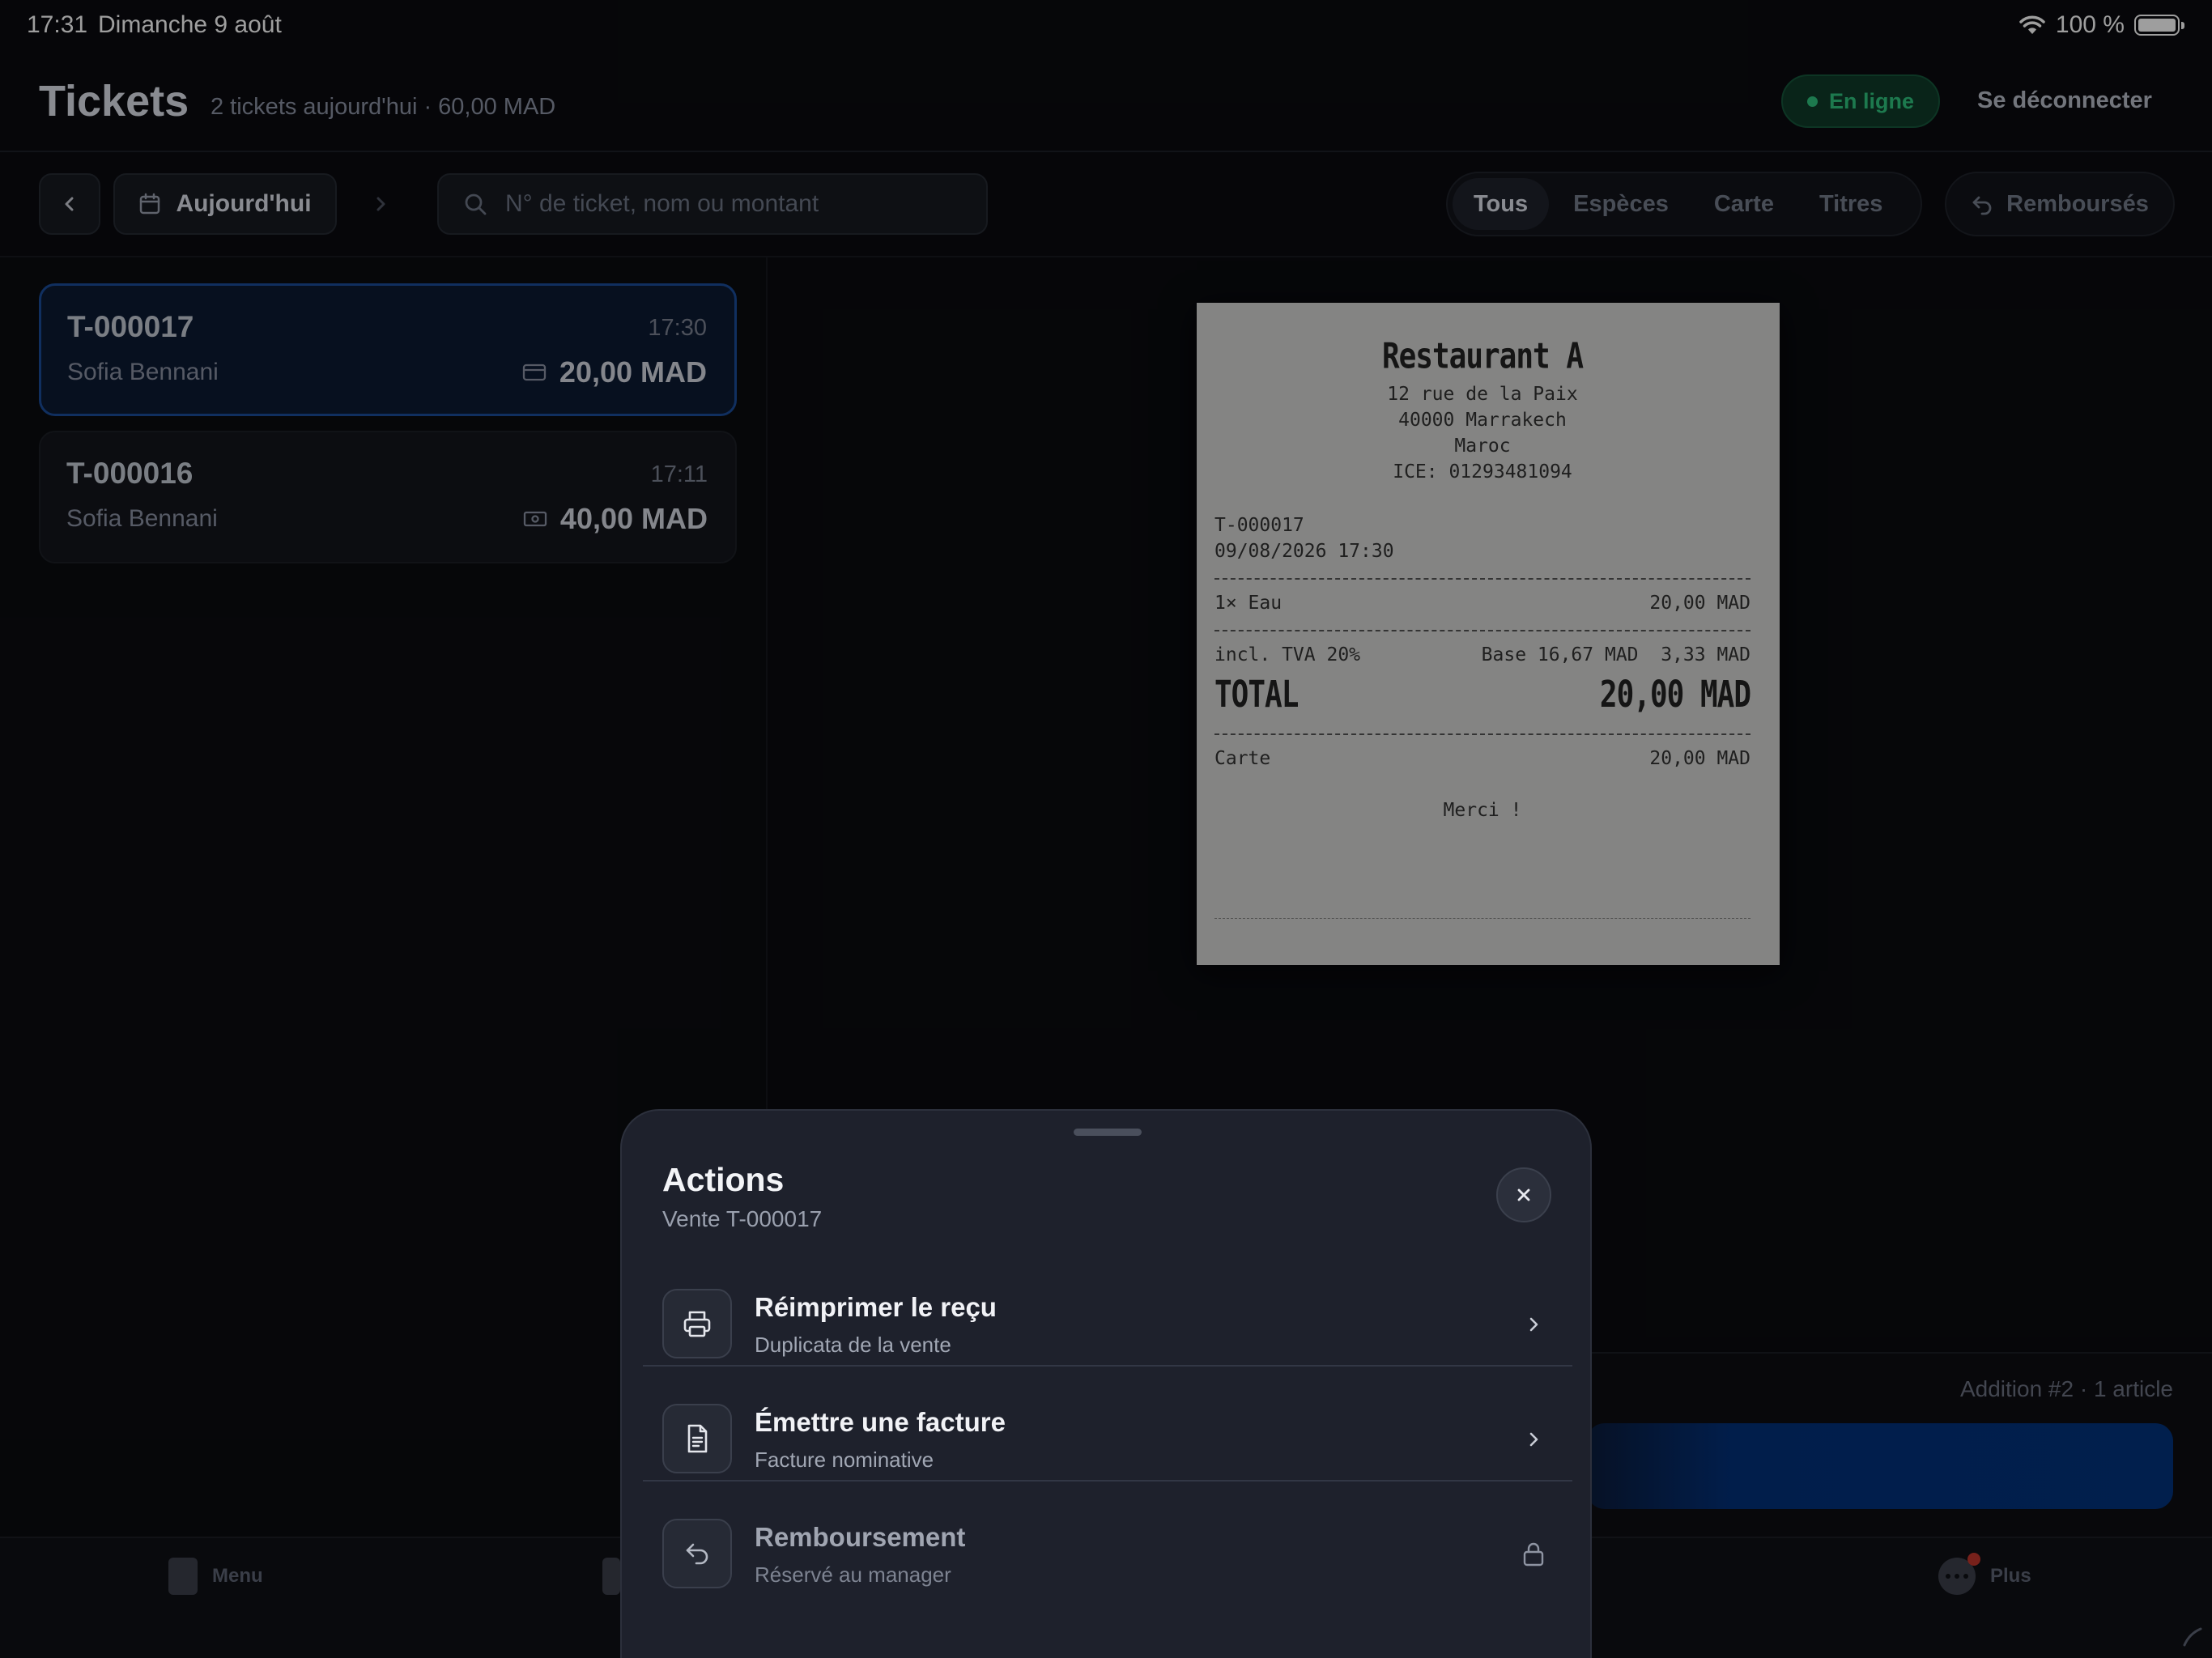 This screenshot has width=2212, height=1658. What do you see at coordinates (1482, 420) in the screenshot?
I see `receipt-address-line2: 40000 Marrakech` at bounding box center [1482, 420].